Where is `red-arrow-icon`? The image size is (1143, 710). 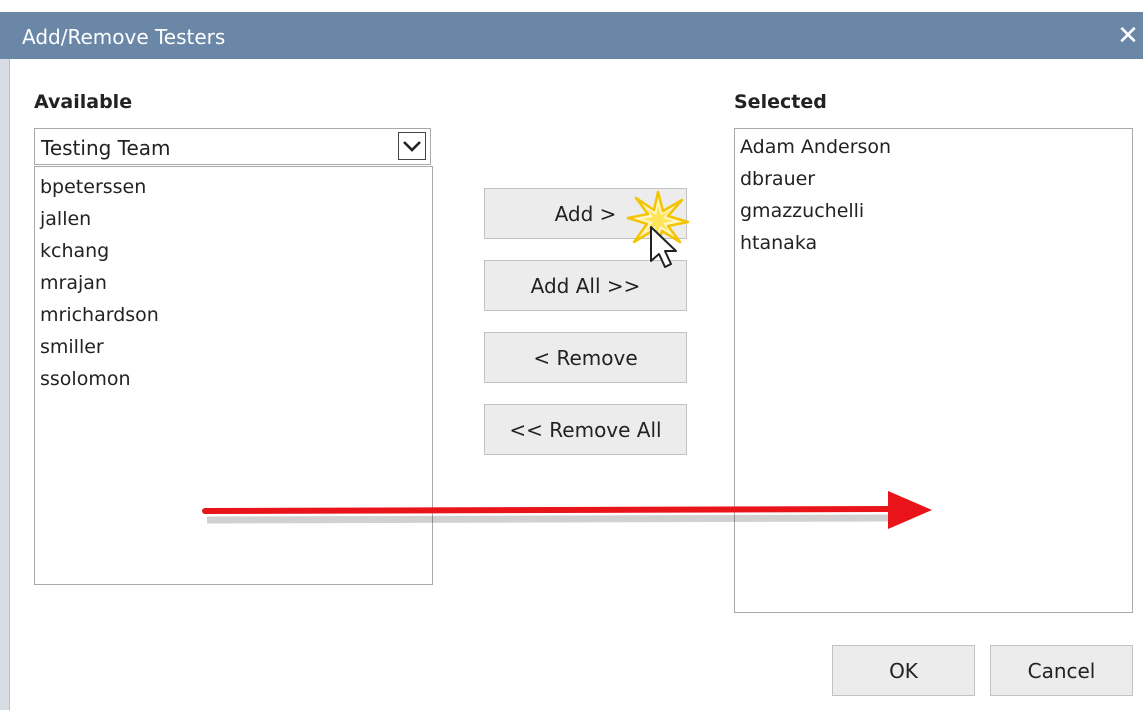
red-arrow-icon is located at coordinates (567, 510).